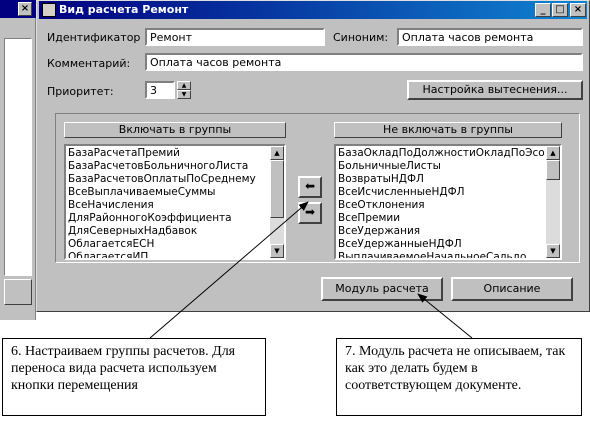 The height and width of the screenshot is (421, 590). Describe the element at coordinates (313, 10) in the screenshot. I see `dialog-titlebar: Вид расчета Ремонт _ □ ×` at that location.